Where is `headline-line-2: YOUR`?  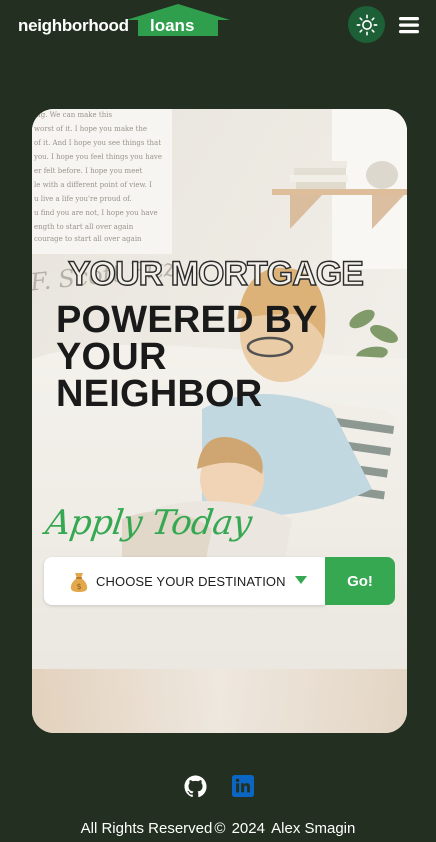
headline-line-2: YOUR is located at coordinates (111, 357).